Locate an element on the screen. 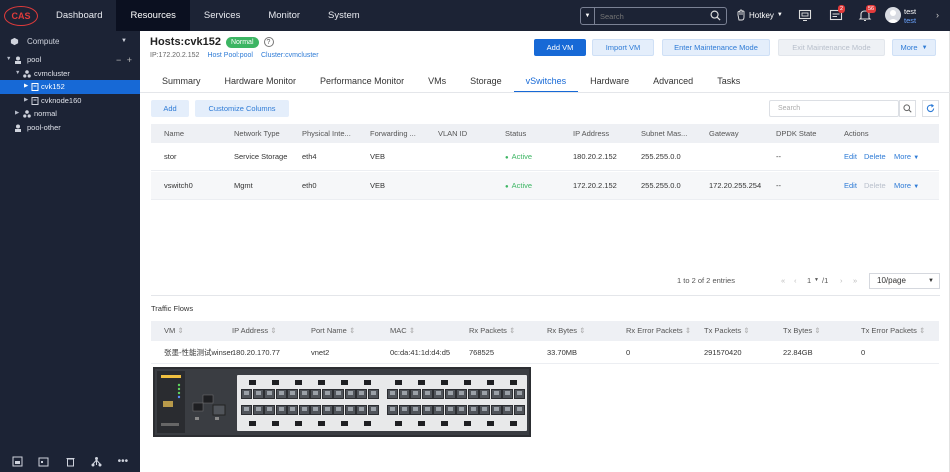 The width and height of the screenshot is (950, 472). topology-icon is located at coordinates (96, 461).